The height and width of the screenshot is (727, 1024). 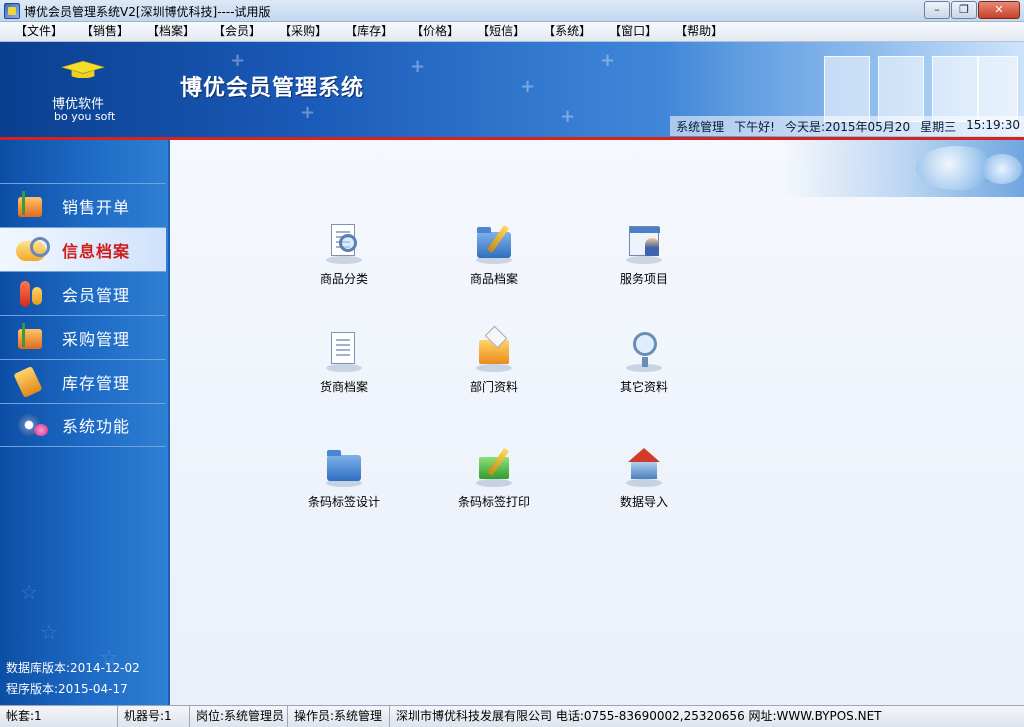 I want to click on menu-archive: 【档案】, so click(x=171, y=31).